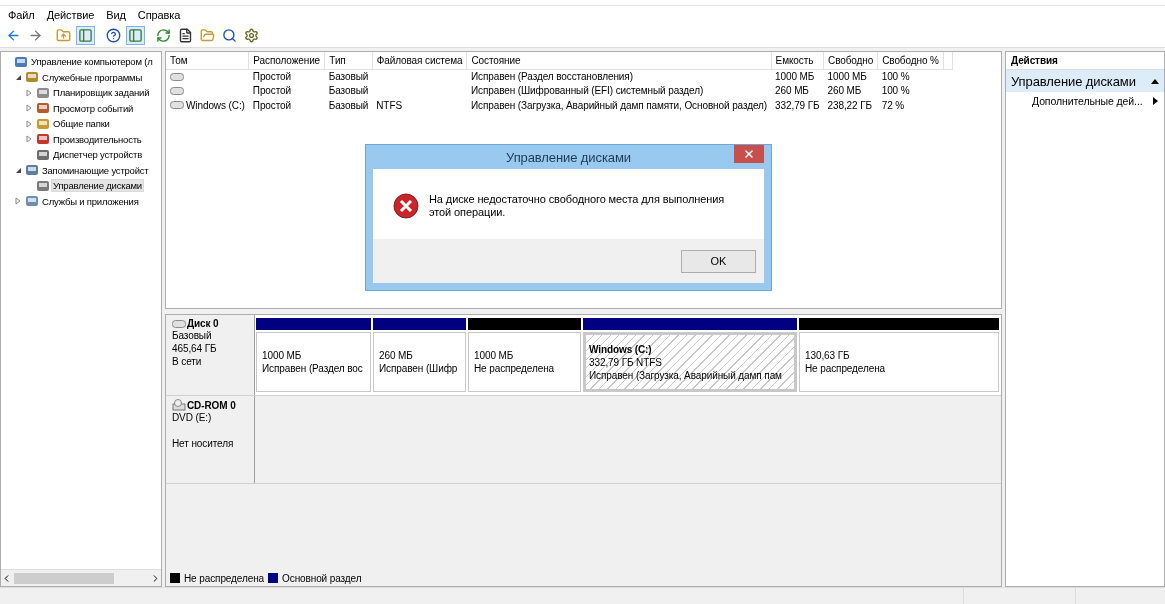  Describe the element at coordinates (194, 348) in the screenshot. I see `disk-detail: 465,64 ГБ` at that location.